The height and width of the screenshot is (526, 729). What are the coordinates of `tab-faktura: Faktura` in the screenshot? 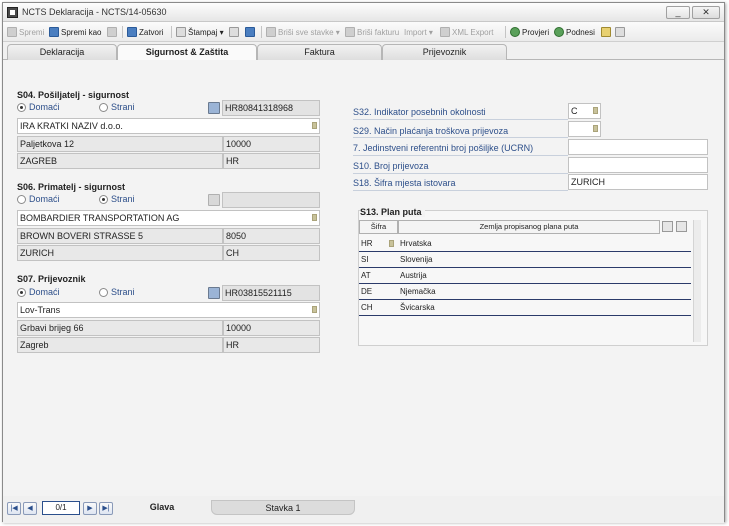 It's located at (319, 52).